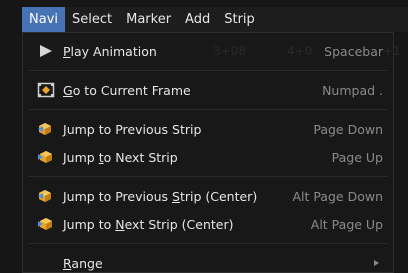 The height and width of the screenshot is (273, 408). I want to click on menu-item-label: Go to Current Frame, so click(127, 90).